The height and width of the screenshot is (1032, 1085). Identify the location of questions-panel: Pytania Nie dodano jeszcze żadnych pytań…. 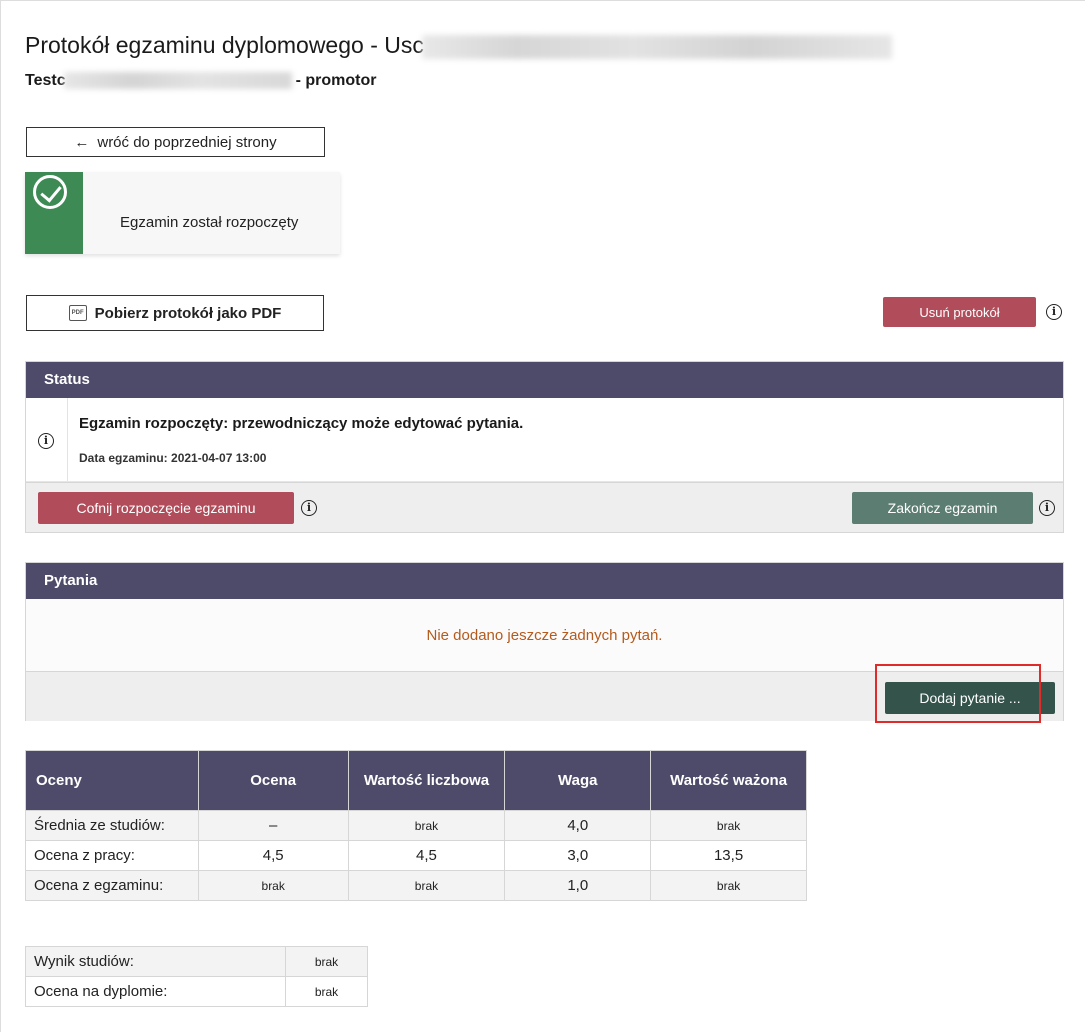
(544, 641).